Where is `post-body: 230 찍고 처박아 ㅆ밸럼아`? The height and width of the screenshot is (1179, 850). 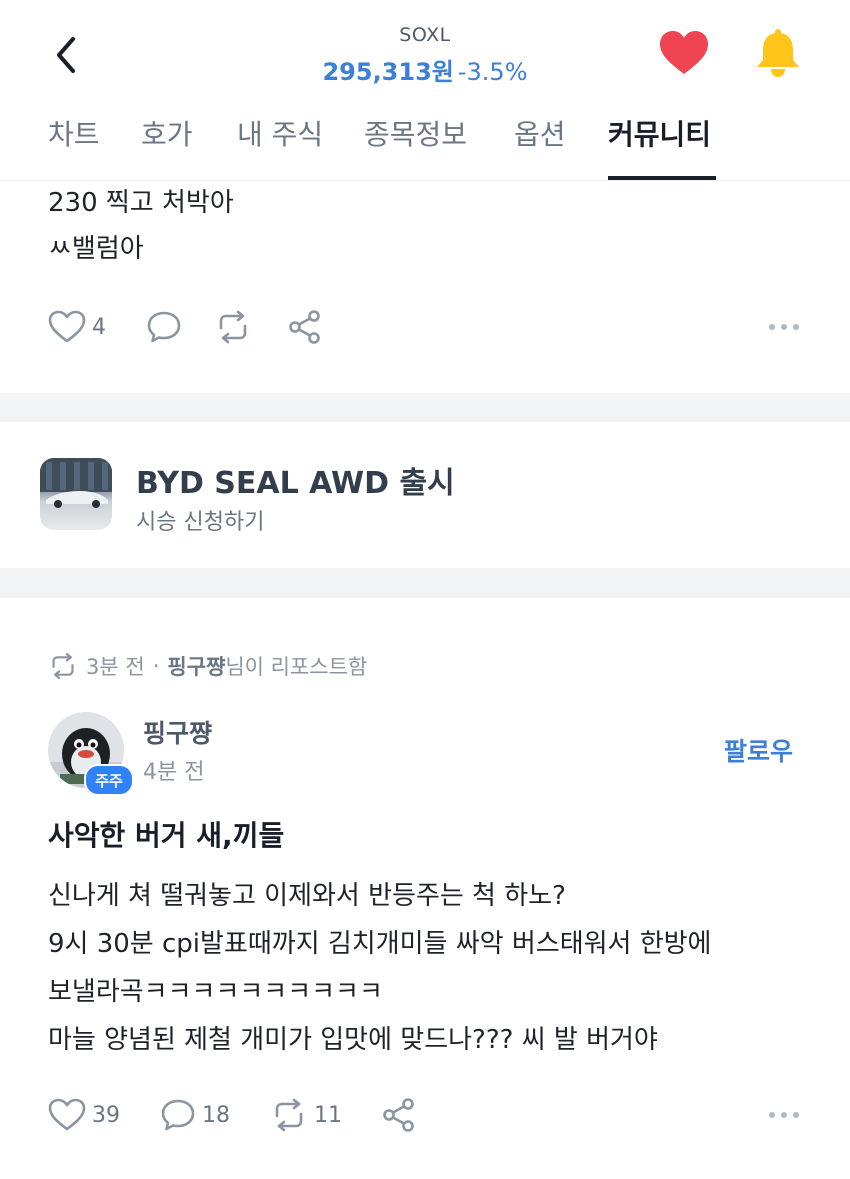 post-body: 230 찍고 처박아 ㅆ밸럼아 is located at coordinates (141, 226).